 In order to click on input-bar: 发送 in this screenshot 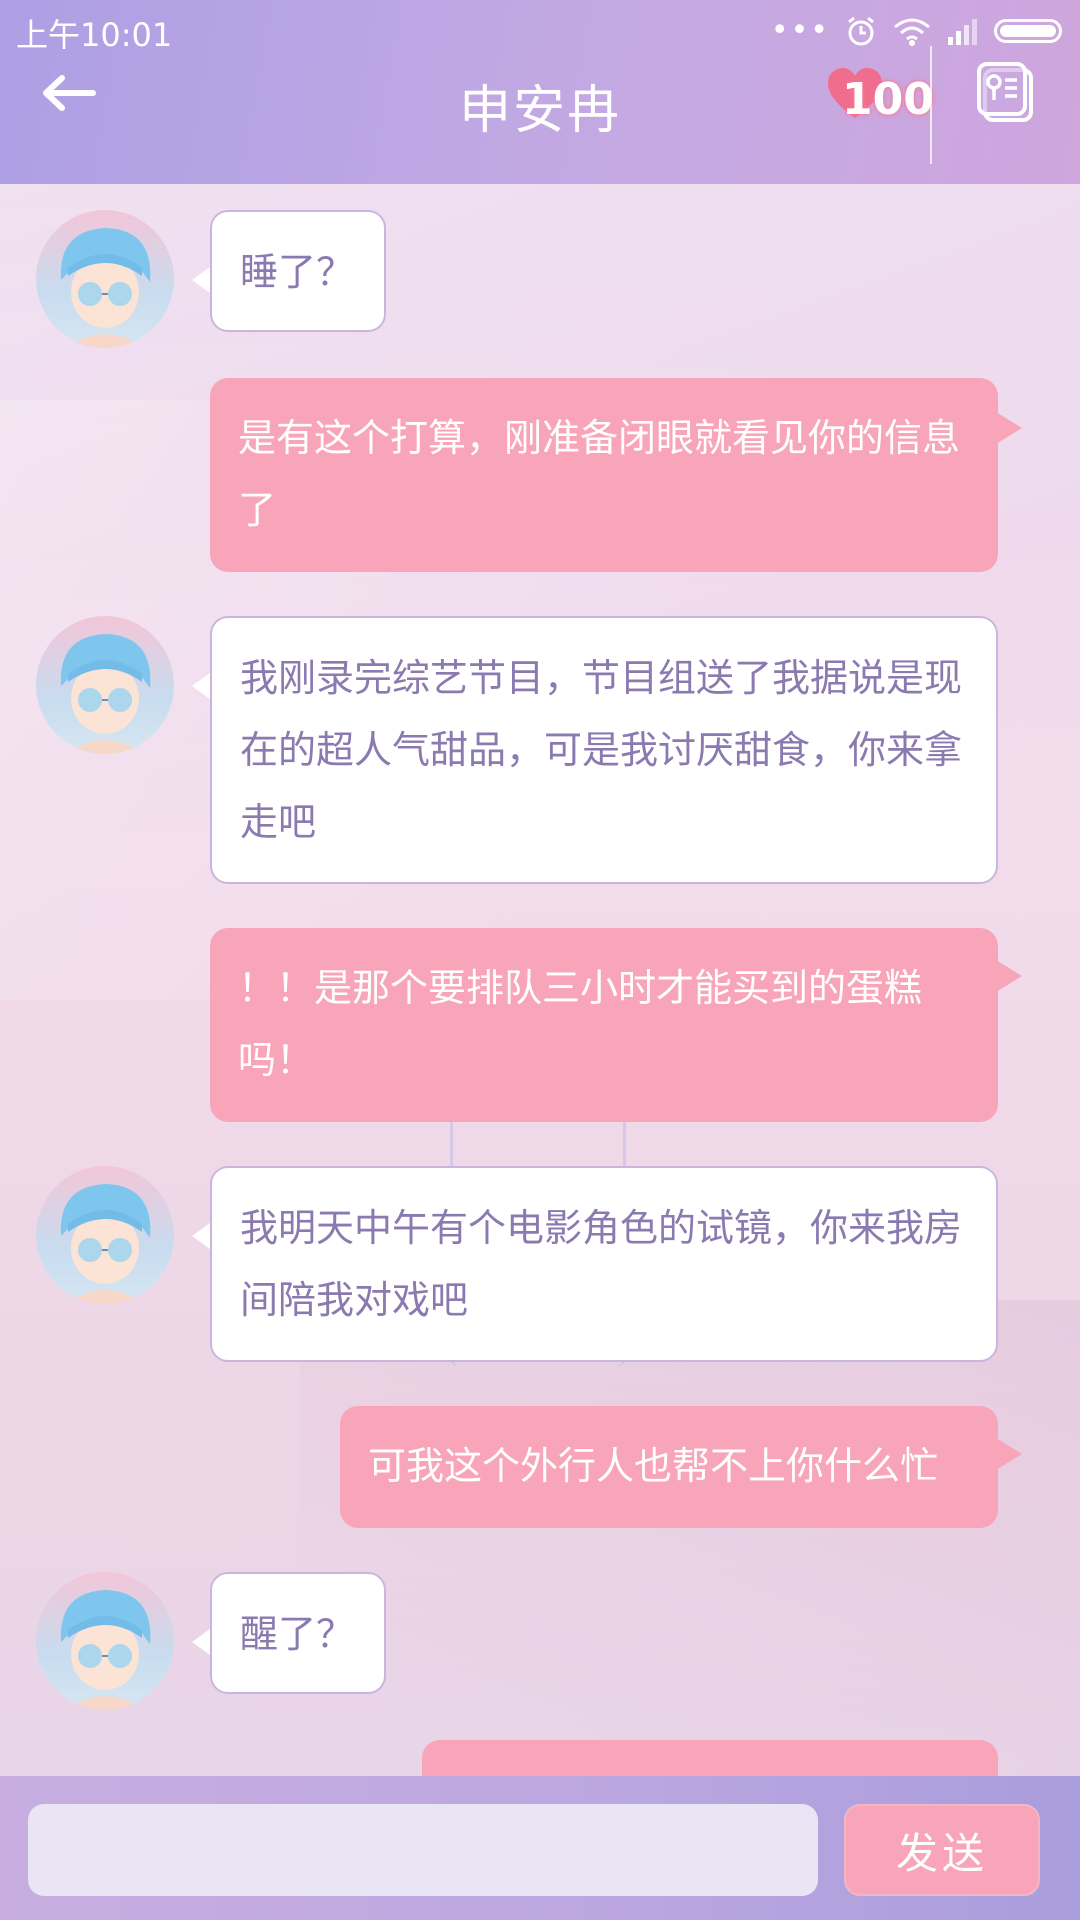, I will do `click(540, 1848)`.